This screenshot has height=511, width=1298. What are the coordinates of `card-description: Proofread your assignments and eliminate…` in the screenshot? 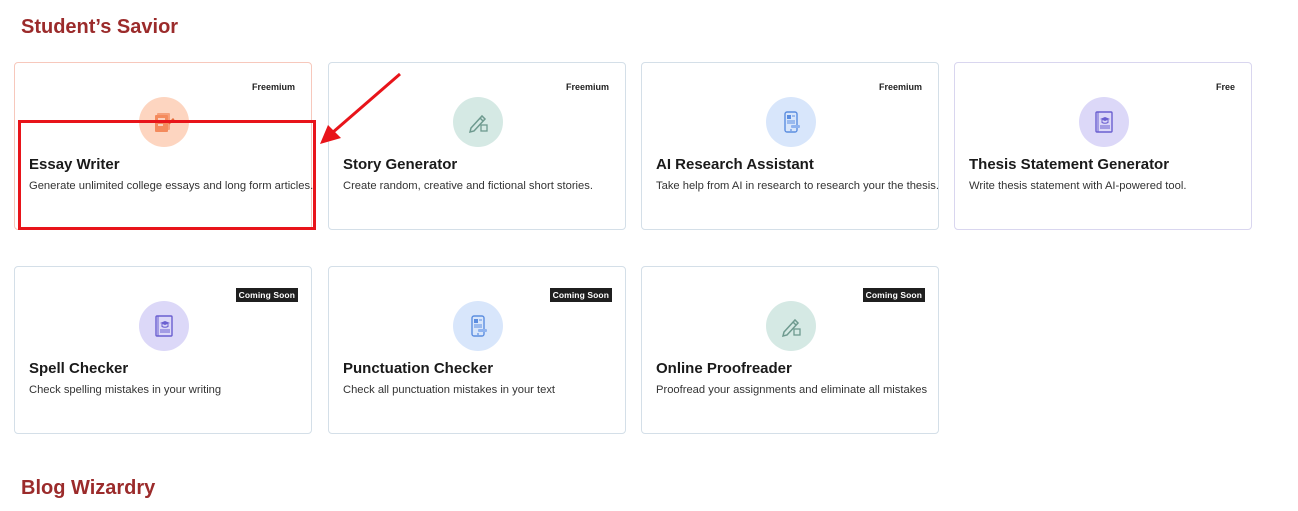 It's located at (792, 390).